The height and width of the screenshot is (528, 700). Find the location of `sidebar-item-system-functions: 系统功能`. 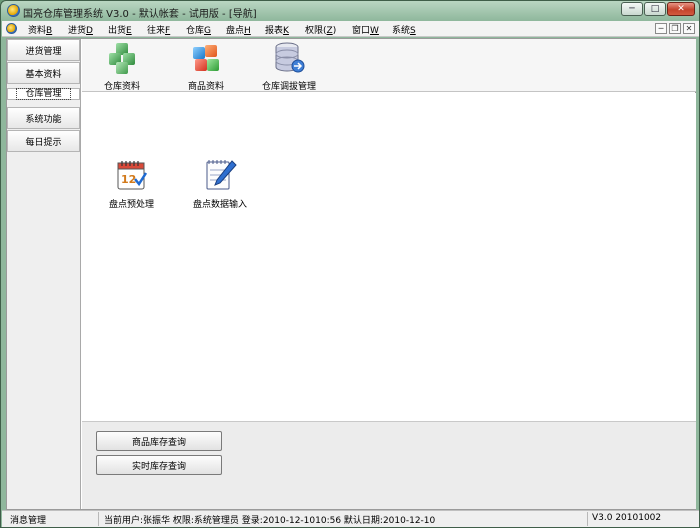

sidebar-item-system-functions: 系统功能 is located at coordinates (43, 118).